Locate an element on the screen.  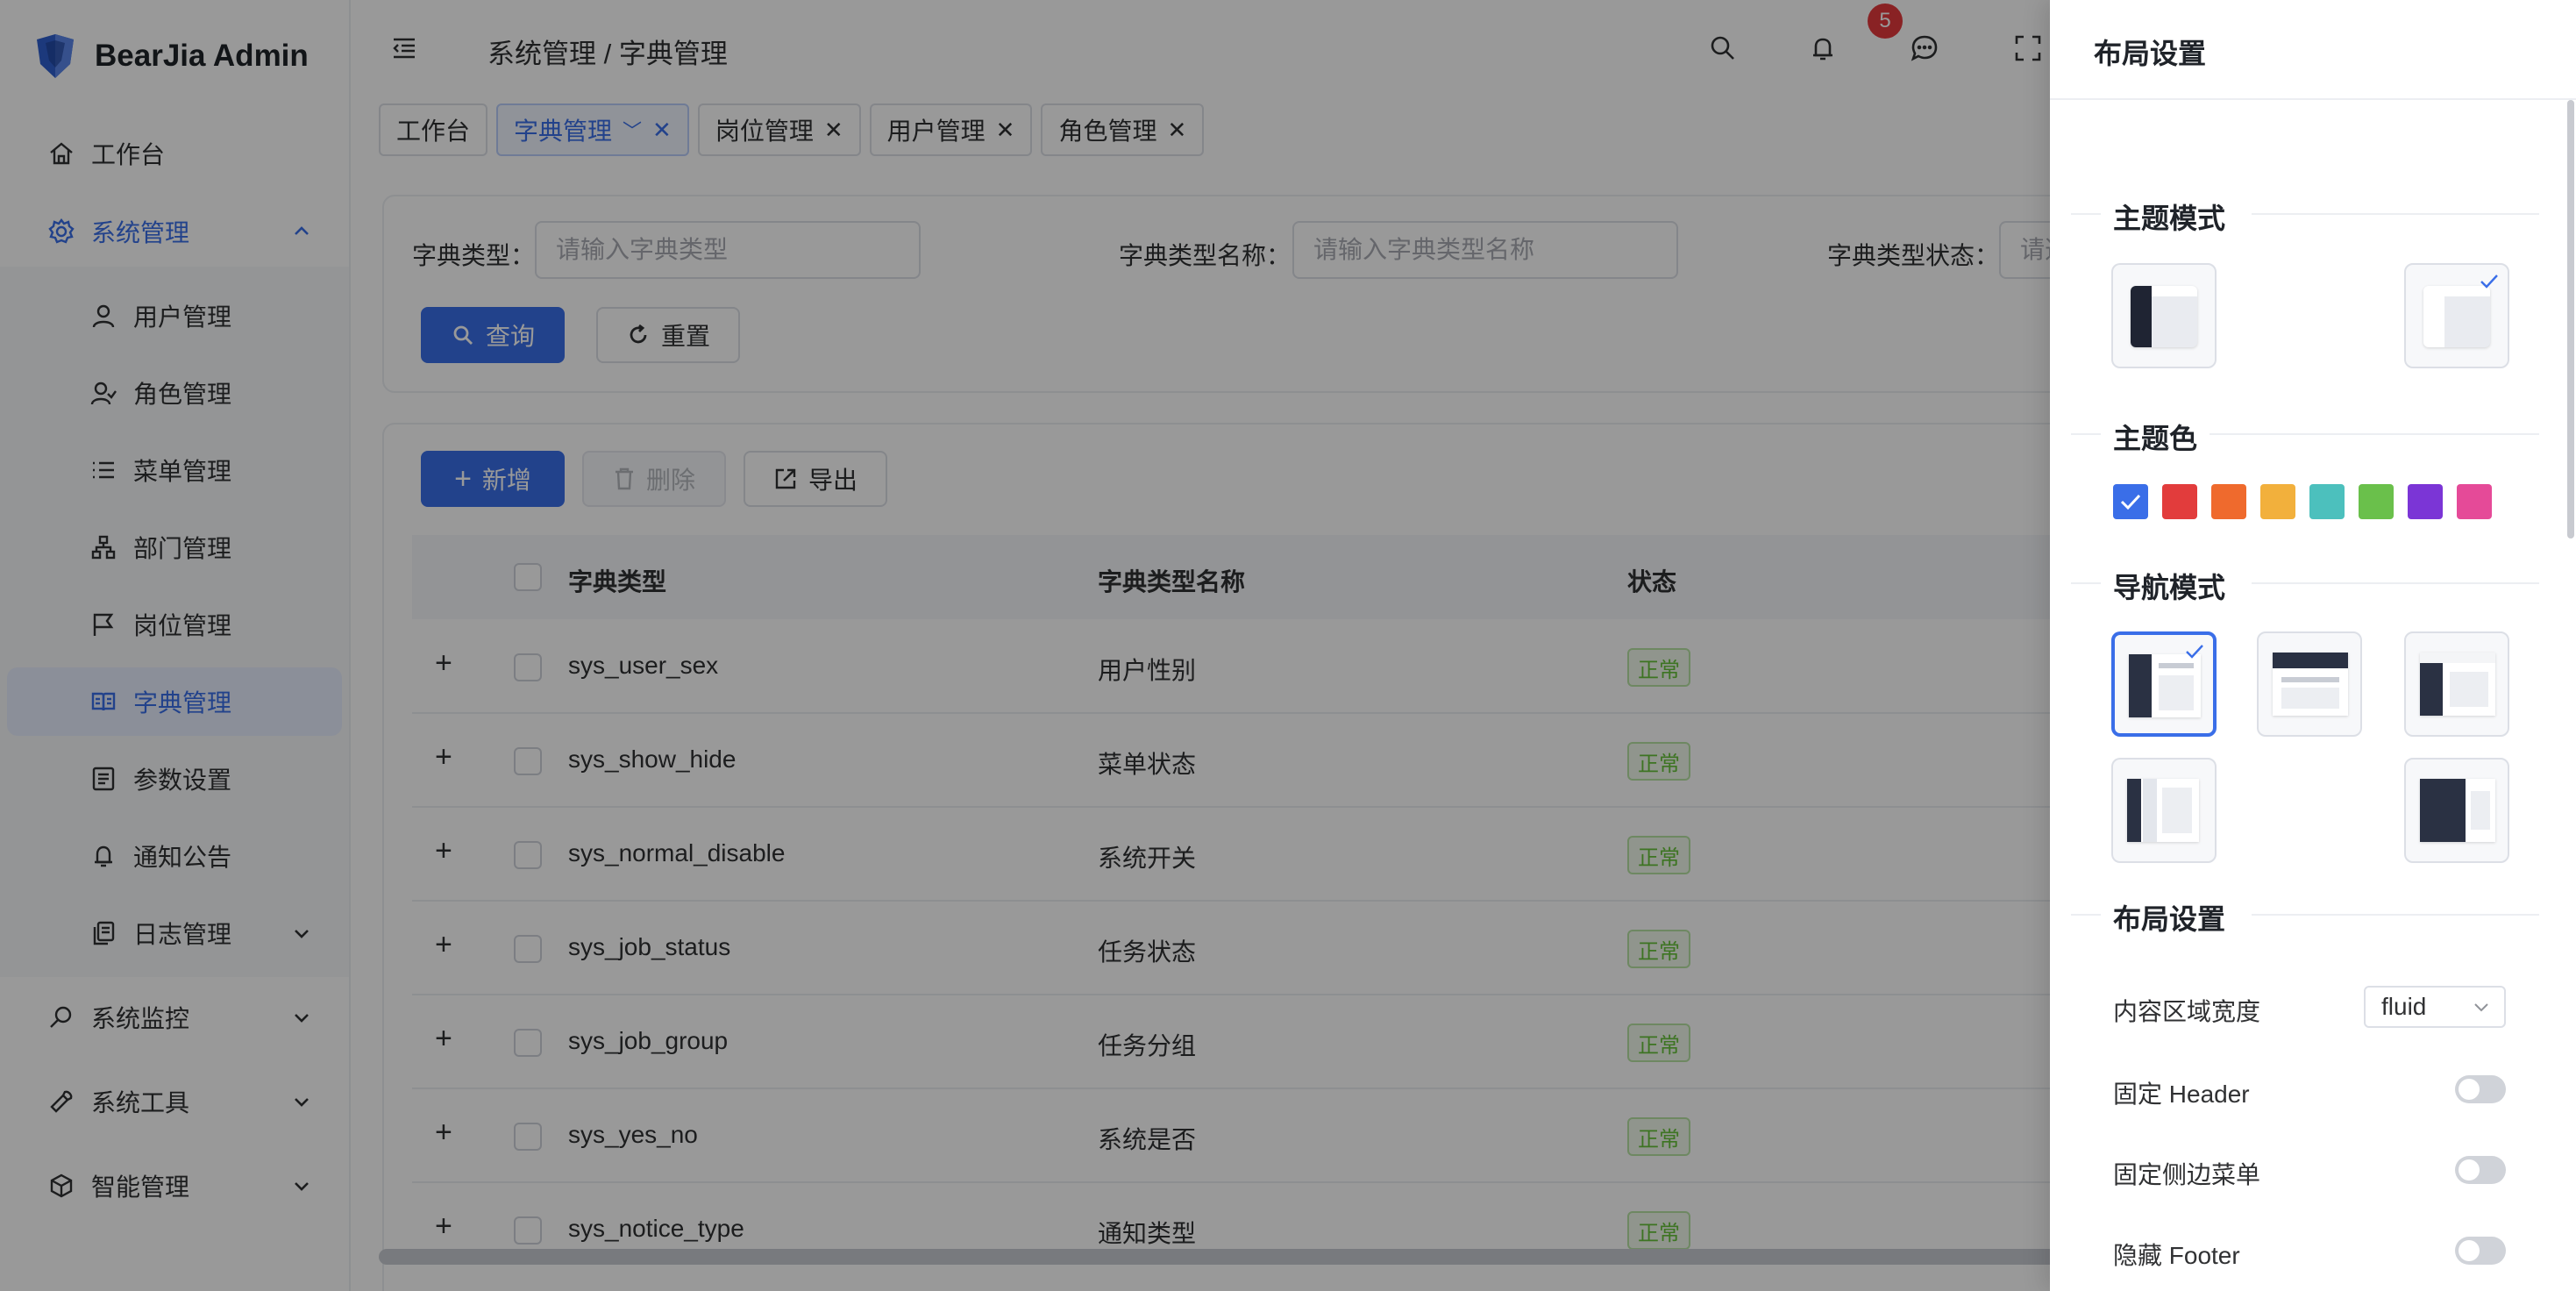
chevron-down-icon is located at coordinates (2481, 1007).